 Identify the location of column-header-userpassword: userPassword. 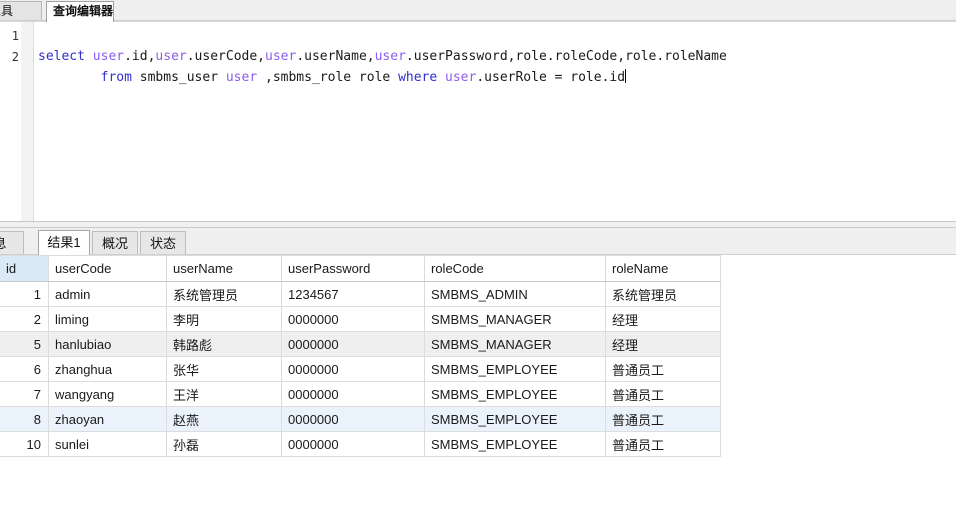
(353, 268).